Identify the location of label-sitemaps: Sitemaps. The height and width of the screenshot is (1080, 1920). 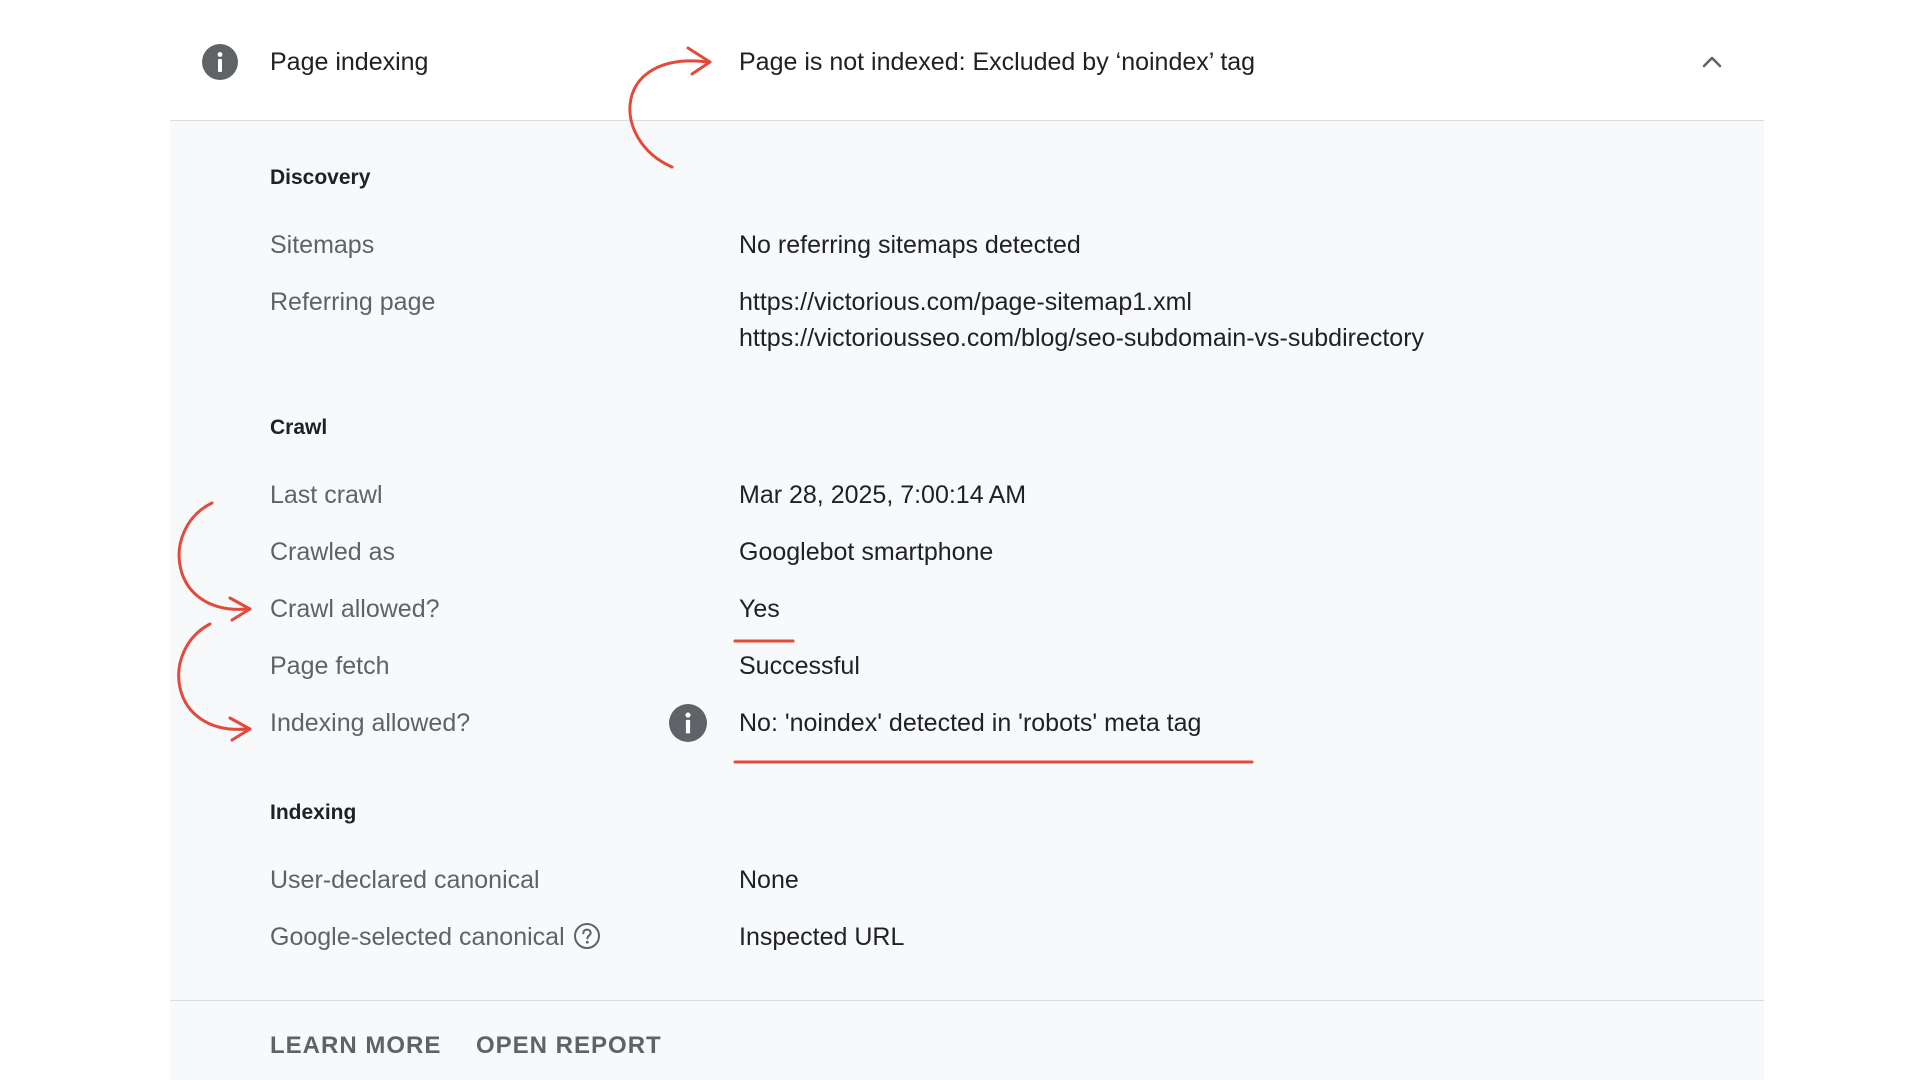
(322, 245).